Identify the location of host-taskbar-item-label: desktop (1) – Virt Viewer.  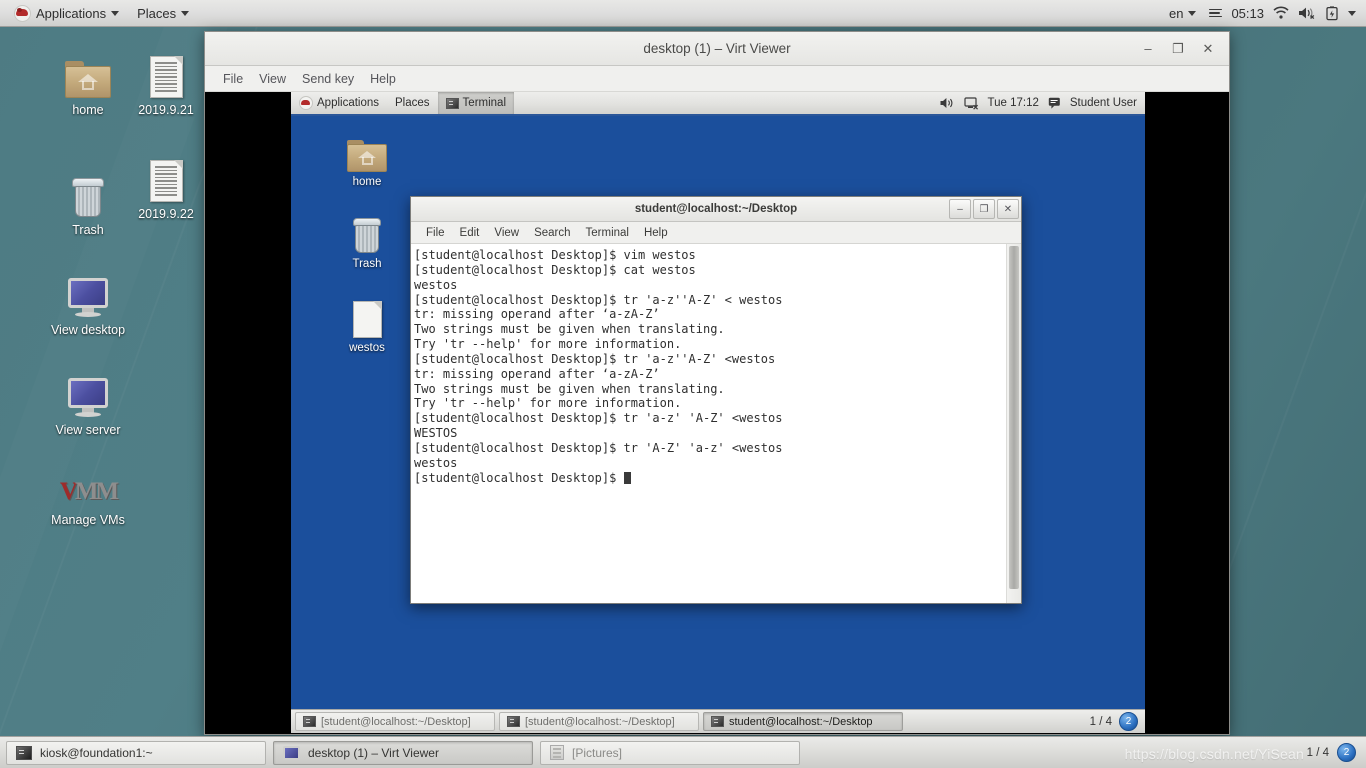
(373, 752).